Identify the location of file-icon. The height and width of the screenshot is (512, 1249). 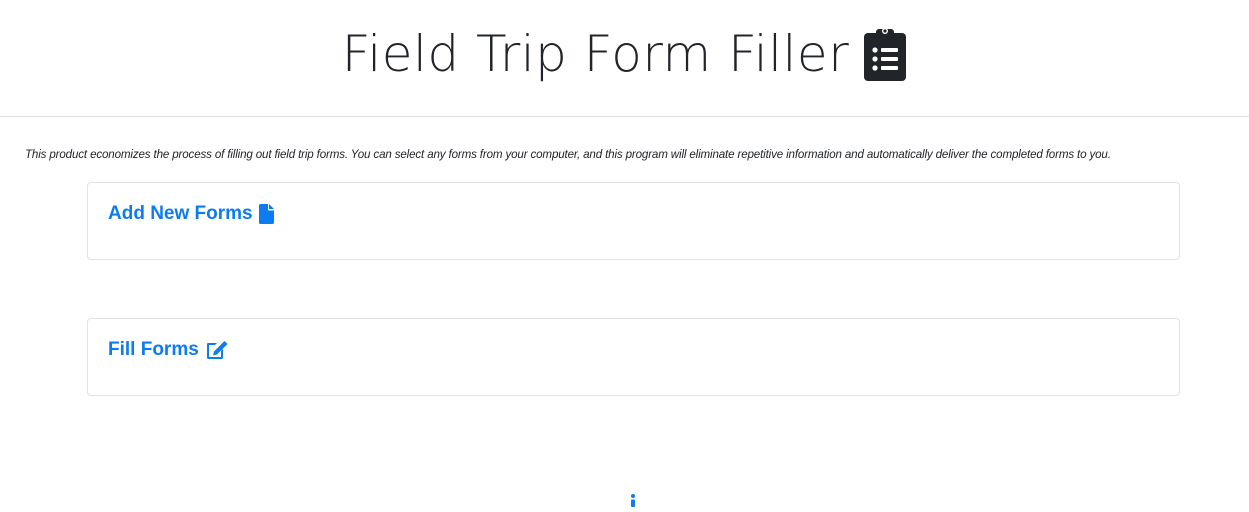
(266, 214).